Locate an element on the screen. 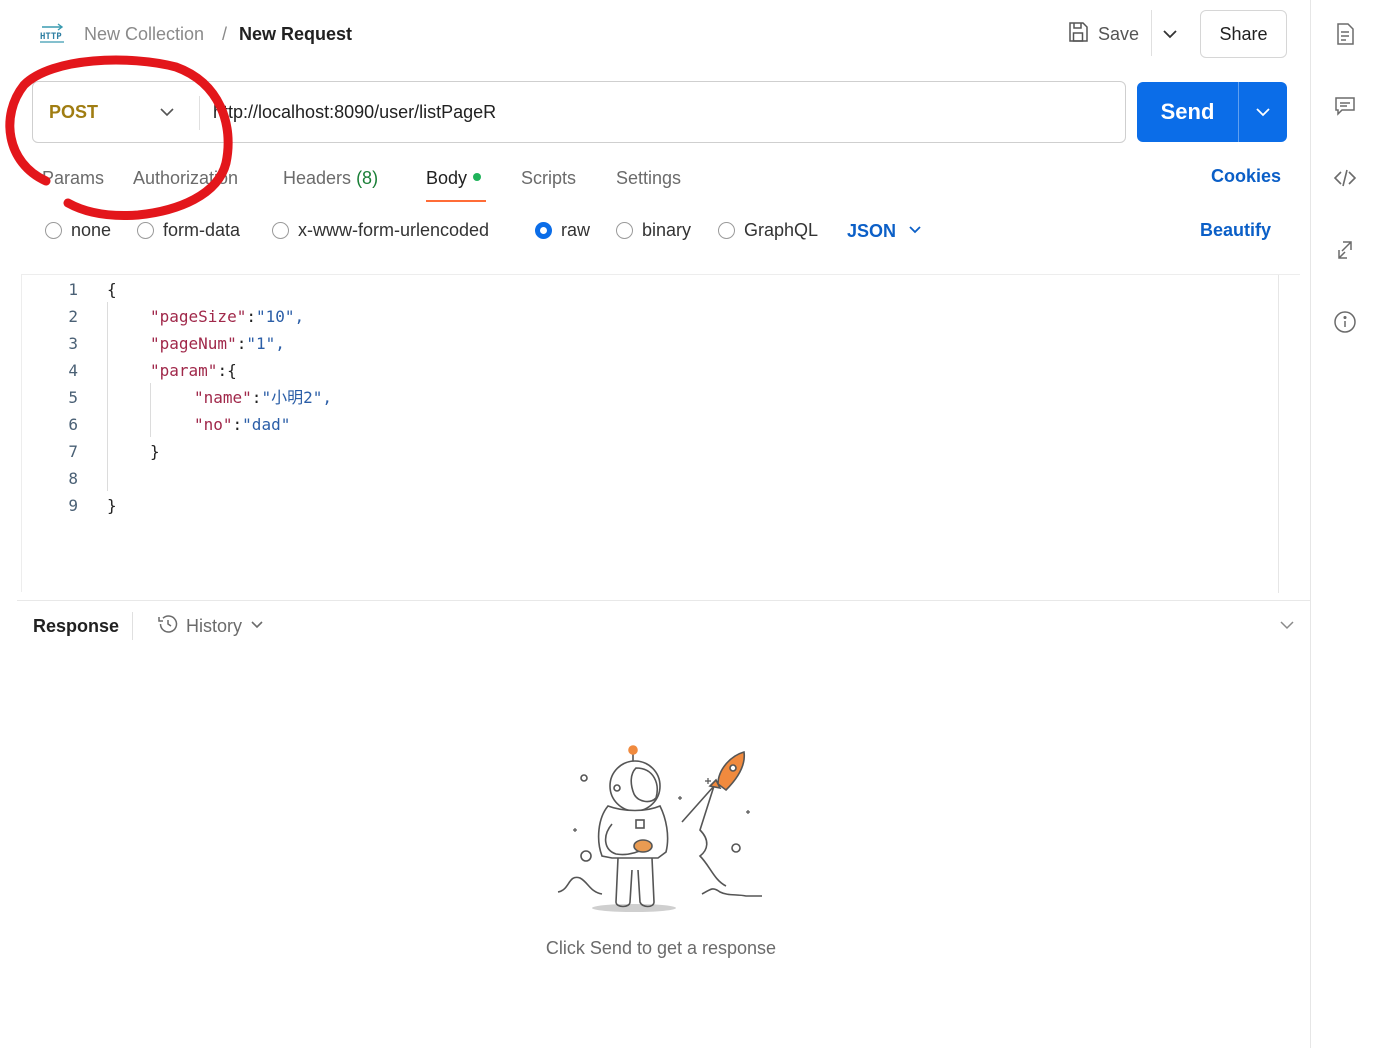 The height and width of the screenshot is (1048, 1374). comments-icon is located at coordinates (1345, 106).